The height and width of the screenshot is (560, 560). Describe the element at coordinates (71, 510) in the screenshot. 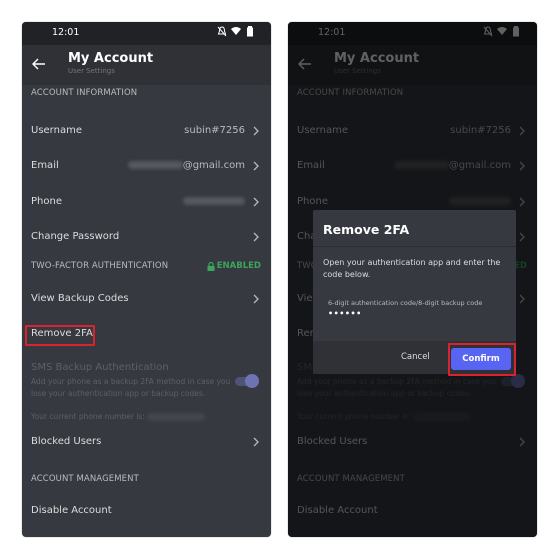

I see `row-label: Disable Account` at that location.